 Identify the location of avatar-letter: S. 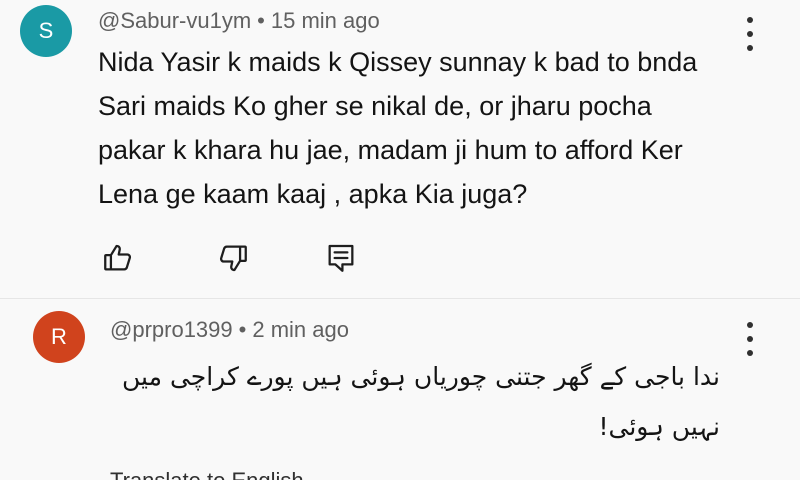
(46, 30).